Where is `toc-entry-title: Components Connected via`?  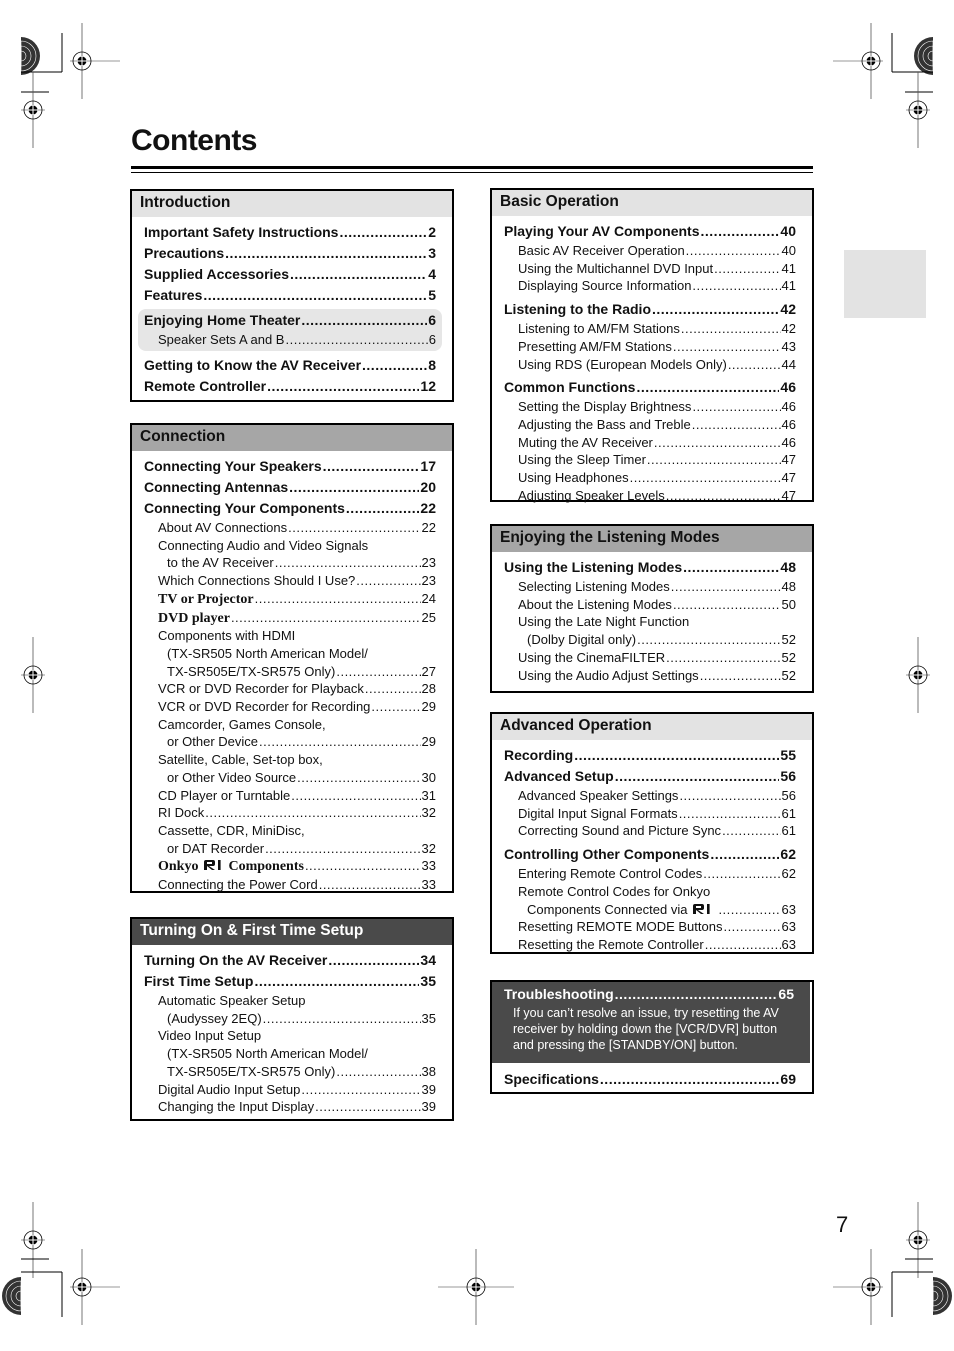 toc-entry-title: Components Connected via is located at coordinates (622, 910).